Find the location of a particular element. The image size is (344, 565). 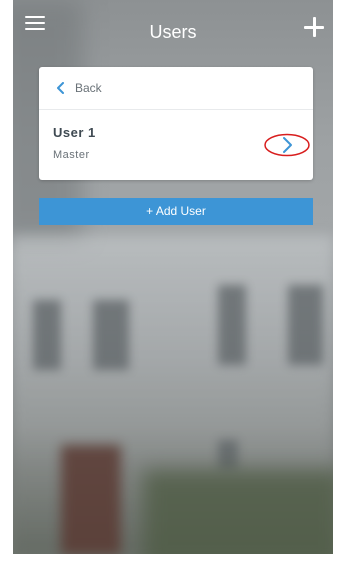

add-user-button: + Add User is located at coordinates (176, 211).